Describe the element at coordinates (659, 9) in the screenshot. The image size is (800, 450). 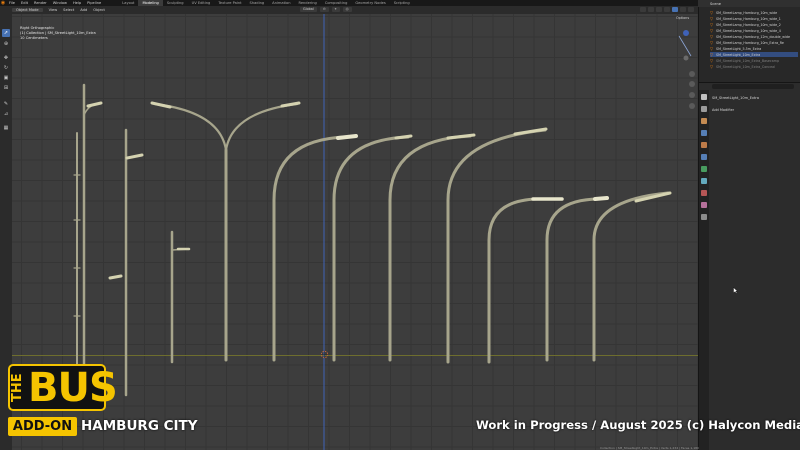
I see `overlay-icon` at that location.